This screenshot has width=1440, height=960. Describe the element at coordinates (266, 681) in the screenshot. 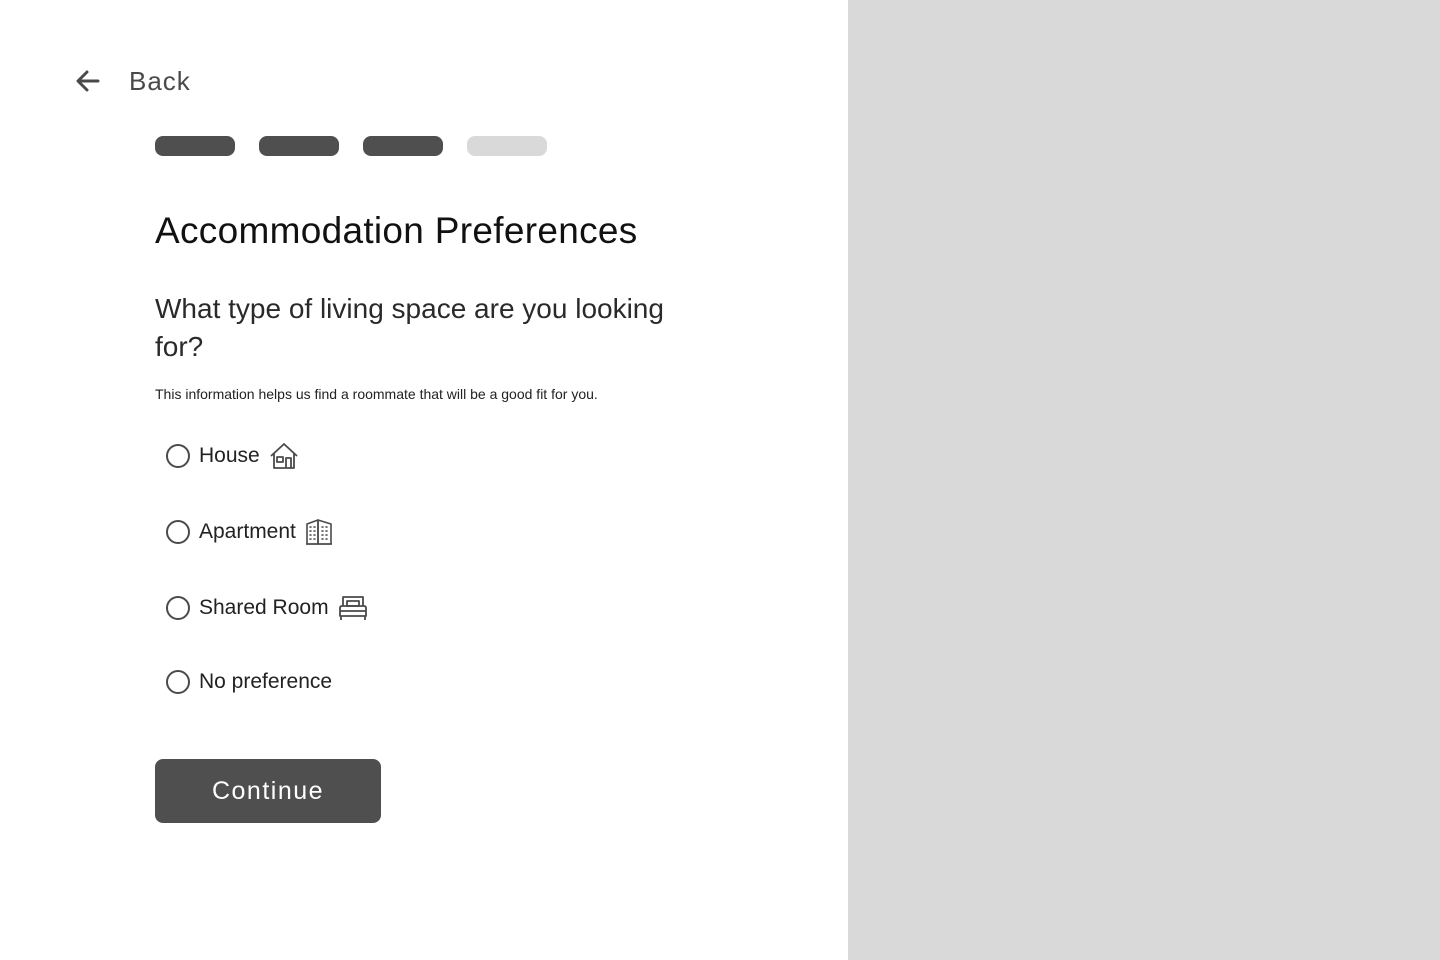

I see `option-no-preference-label: No preference` at that location.